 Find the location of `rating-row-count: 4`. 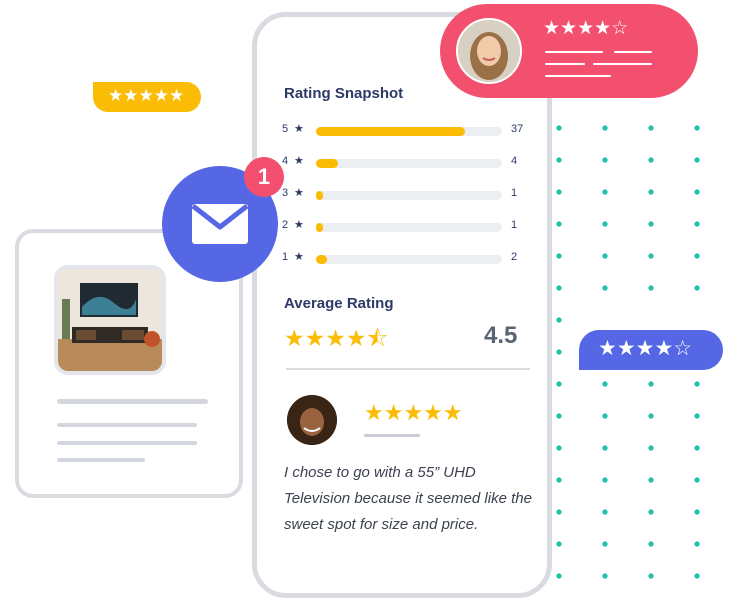

rating-row-count: 4 is located at coordinates (514, 161).